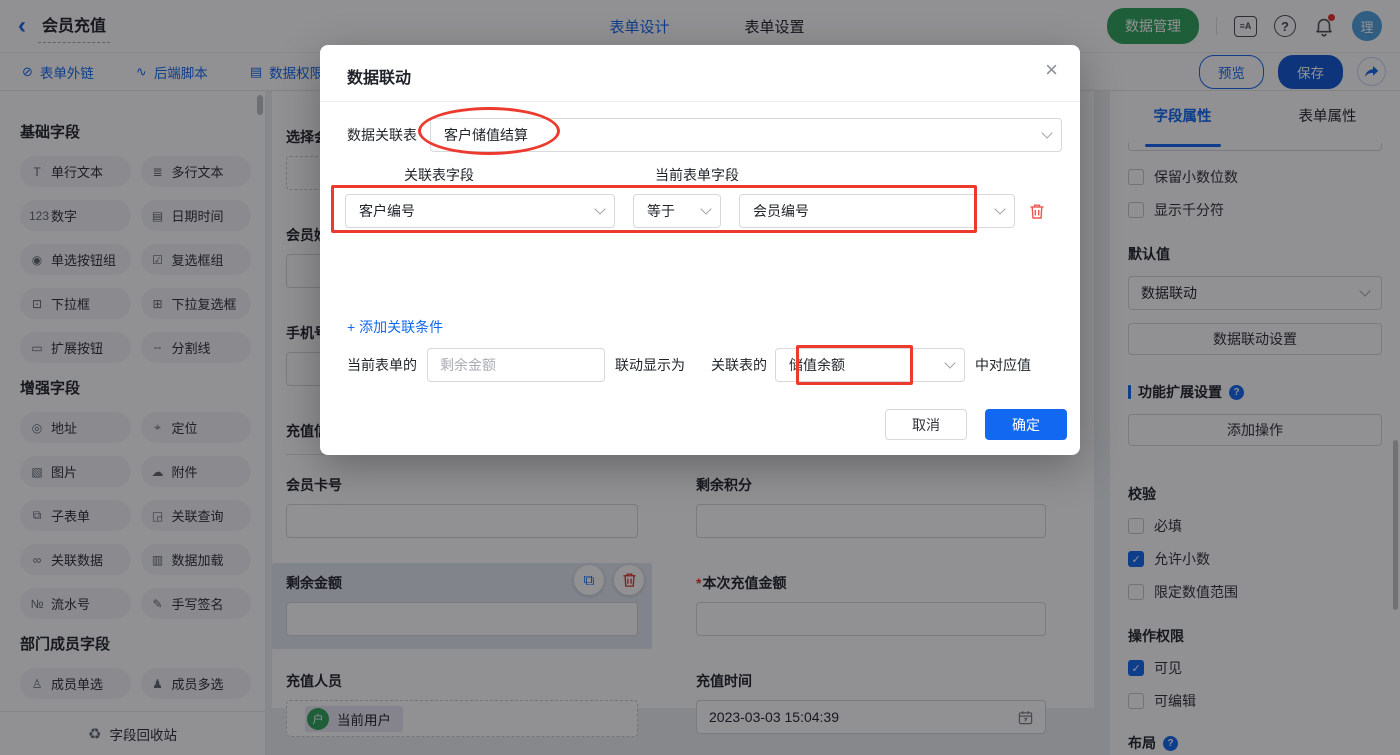 The image size is (1400, 755). I want to click on self-field-input: 剩余金额, so click(516, 365).